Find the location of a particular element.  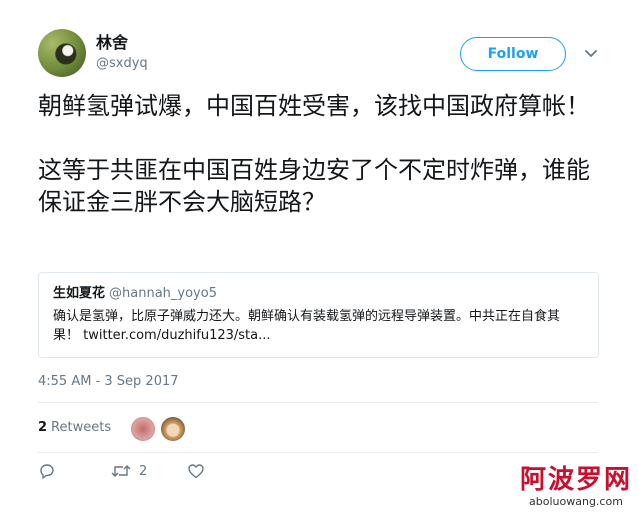

tweet-actions: 2 is located at coordinates (121, 471).